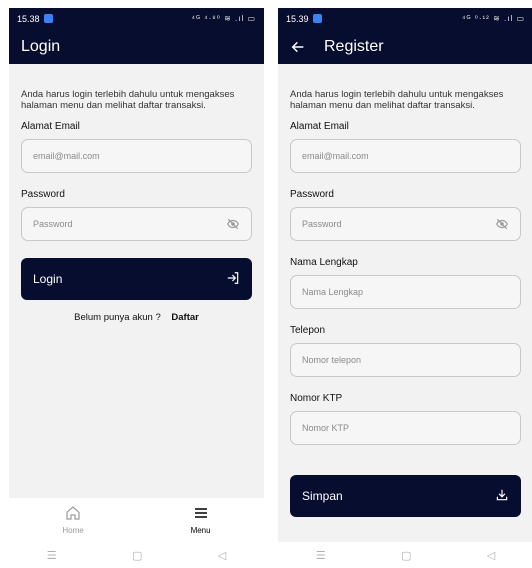 Image resolution: width=532 pixels, height=568 pixels. What do you see at coordinates (136, 520) in the screenshot?
I see `bottom-navigation: Home Menu` at bounding box center [136, 520].